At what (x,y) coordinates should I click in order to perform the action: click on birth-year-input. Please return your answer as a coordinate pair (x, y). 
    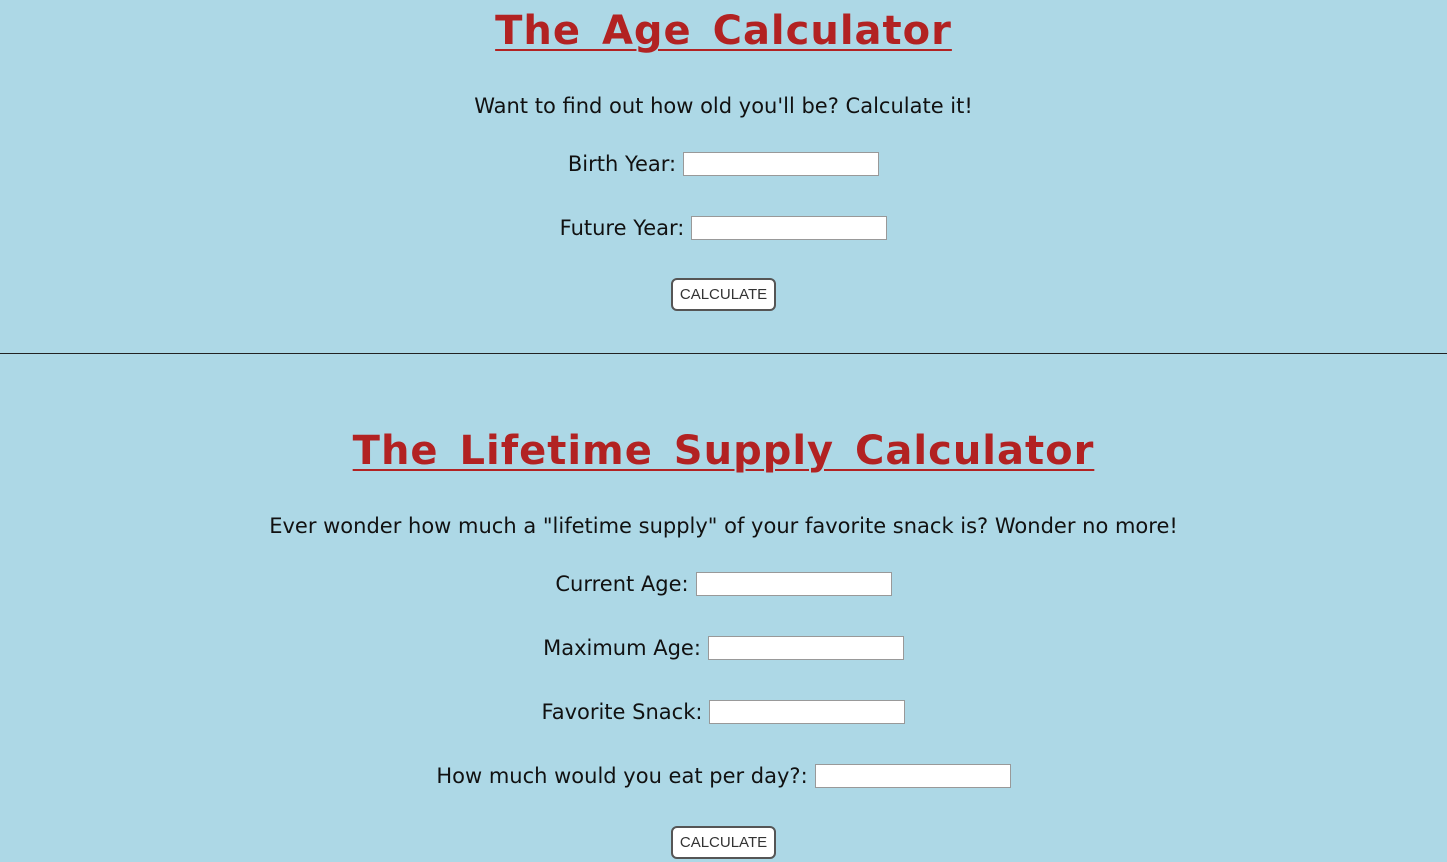
    Looking at the image, I should click on (781, 164).